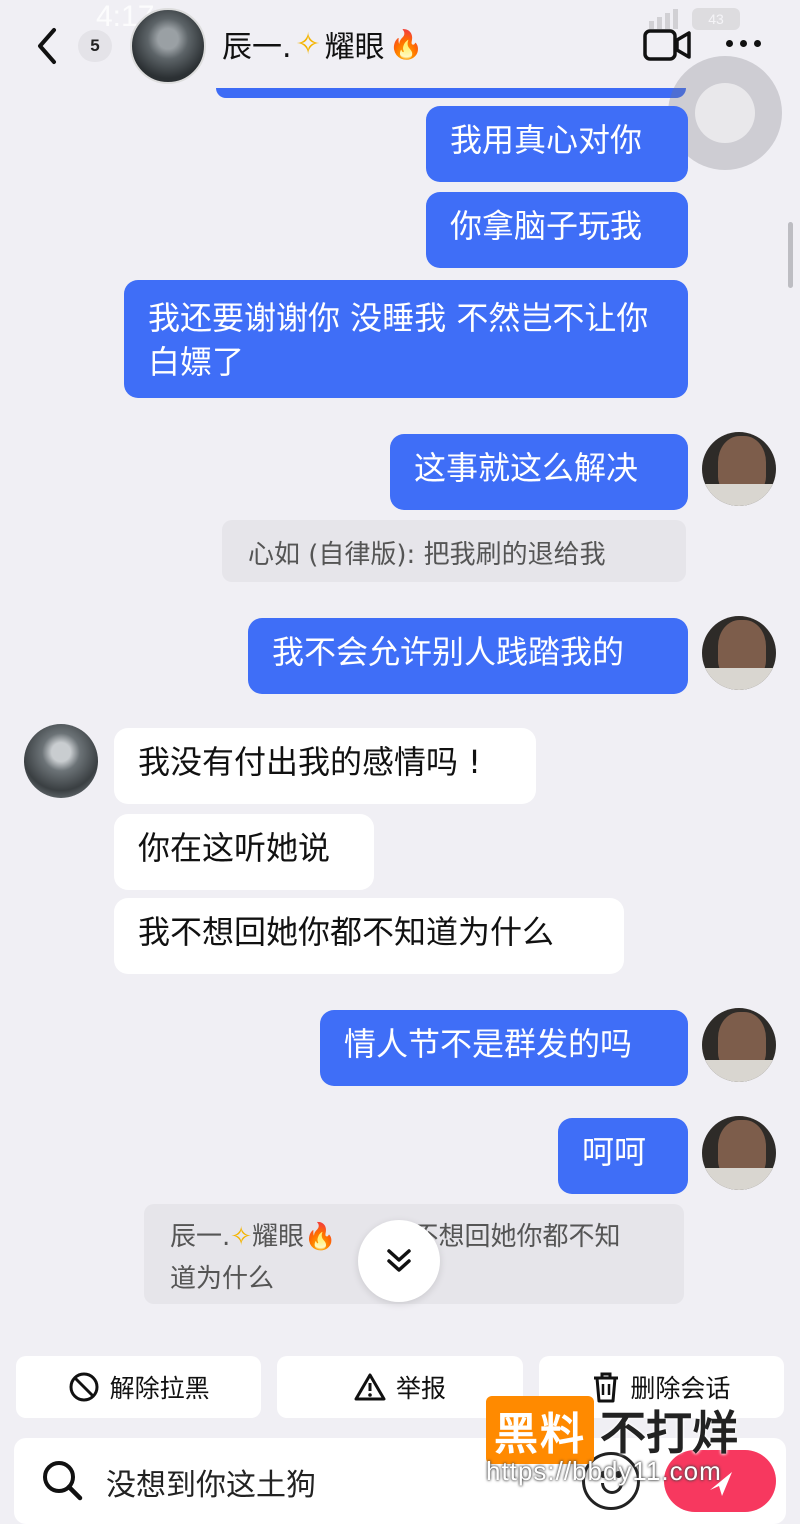 The width and height of the screenshot is (800, 1524). What do you see at coordinates (557, 230) in the screenshot?
I see `message-outgoing: 你拿脑子玩我` at bounding box center [557, 230].